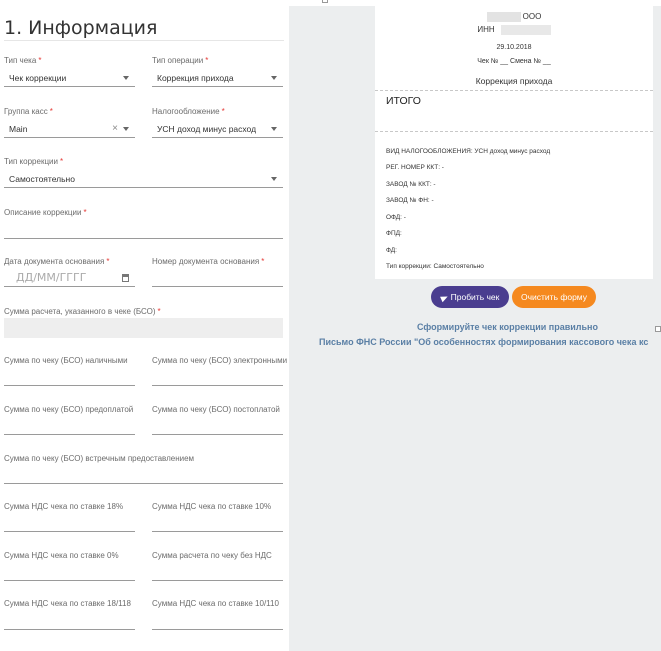  Describe the element at coordinates (444, 297) in the screenshot. I see `paper-plane-icon` at that location.